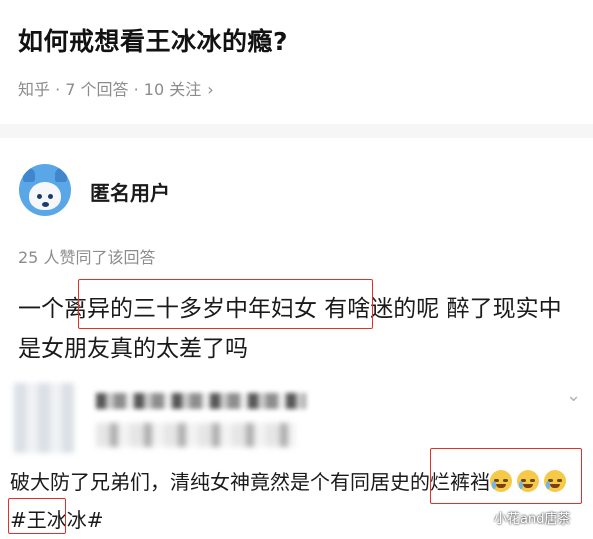  Describe the element at coordinates (296, 131) in the screenshot. I see `section-divider` at that location.